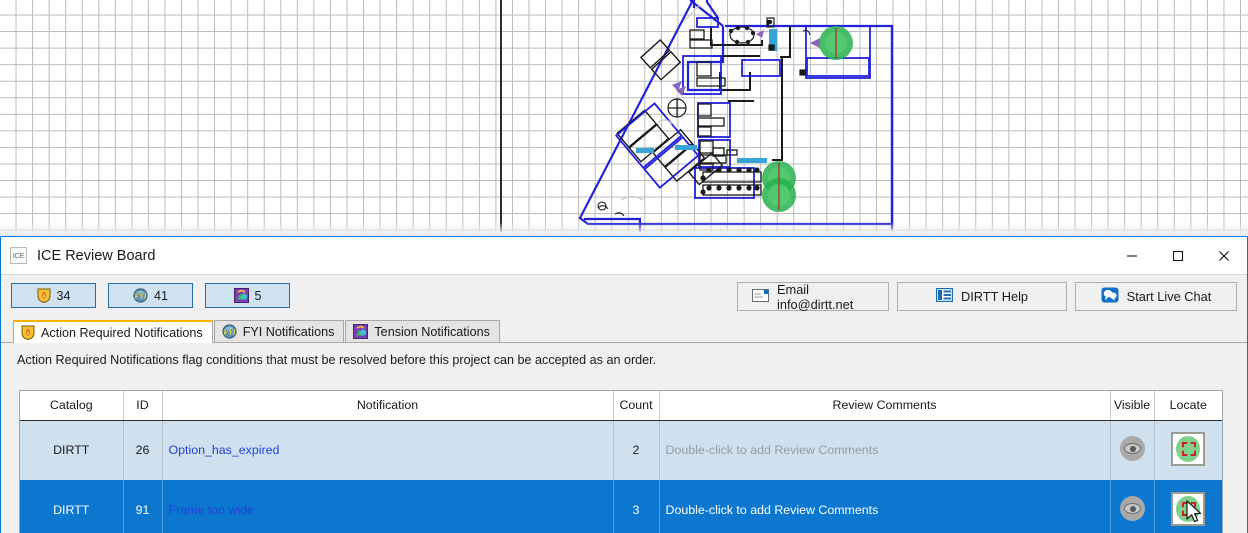 This screenshot has height=533, width=1248. Describe the element at coordinates (760, 296) in the screenshot. I see `envelope-icon` at that location.